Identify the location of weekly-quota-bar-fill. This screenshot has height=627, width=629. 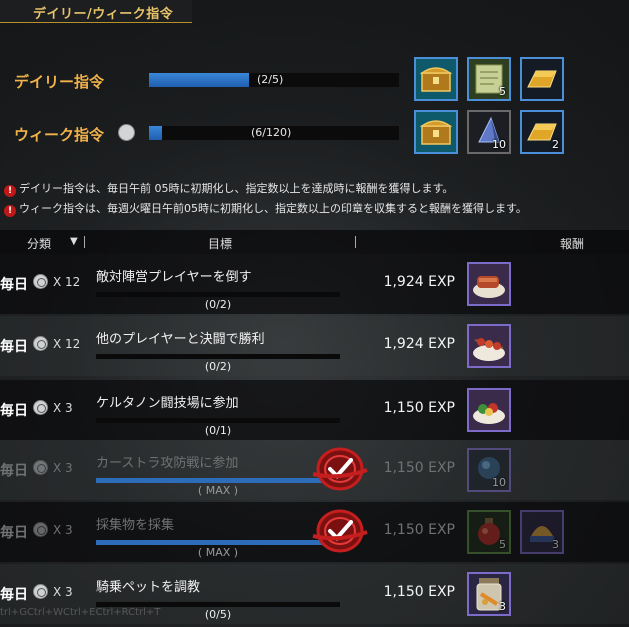
(155, 133).